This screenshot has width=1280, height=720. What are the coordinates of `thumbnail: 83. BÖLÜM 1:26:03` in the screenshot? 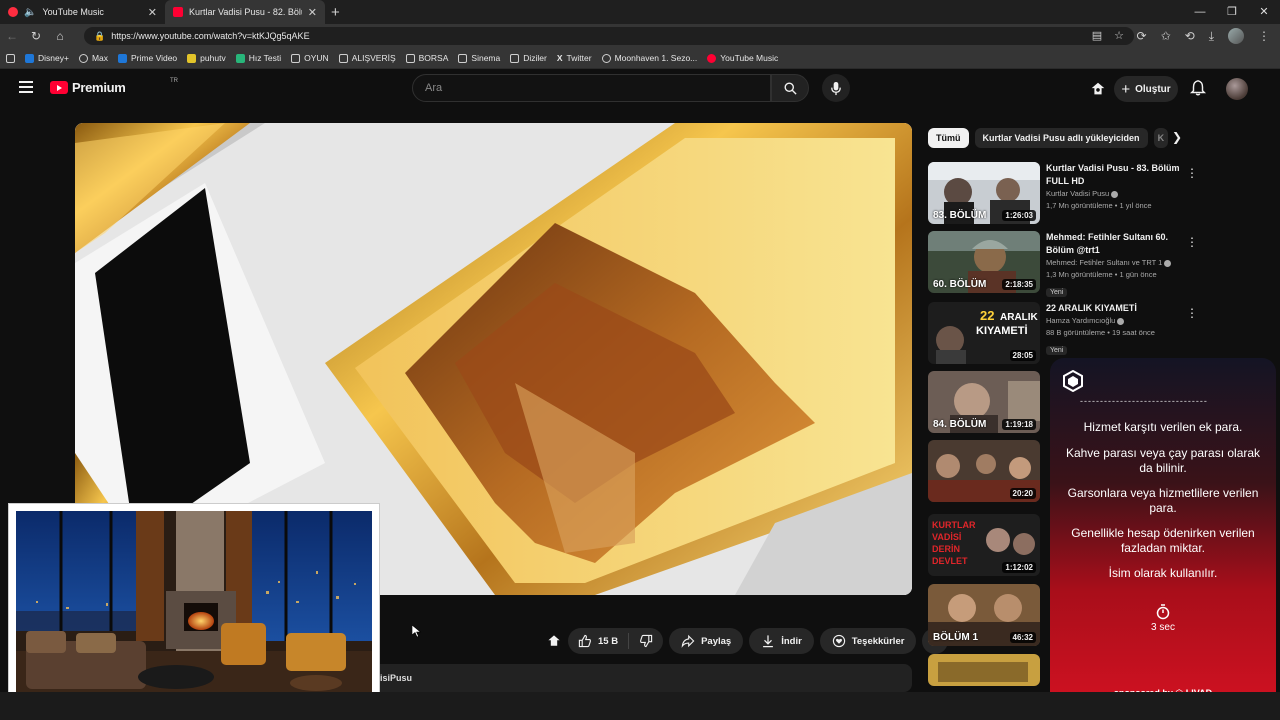 It's located at (984, 193).